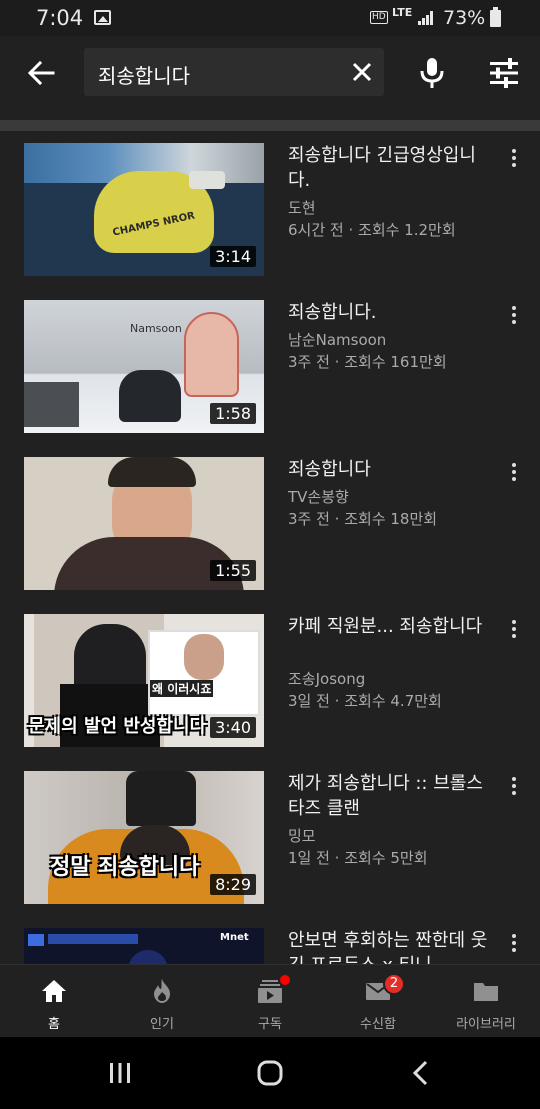 This screenshot has height=1109, width=540. I want to click on video-duration: 8:29, so click(233, 884).